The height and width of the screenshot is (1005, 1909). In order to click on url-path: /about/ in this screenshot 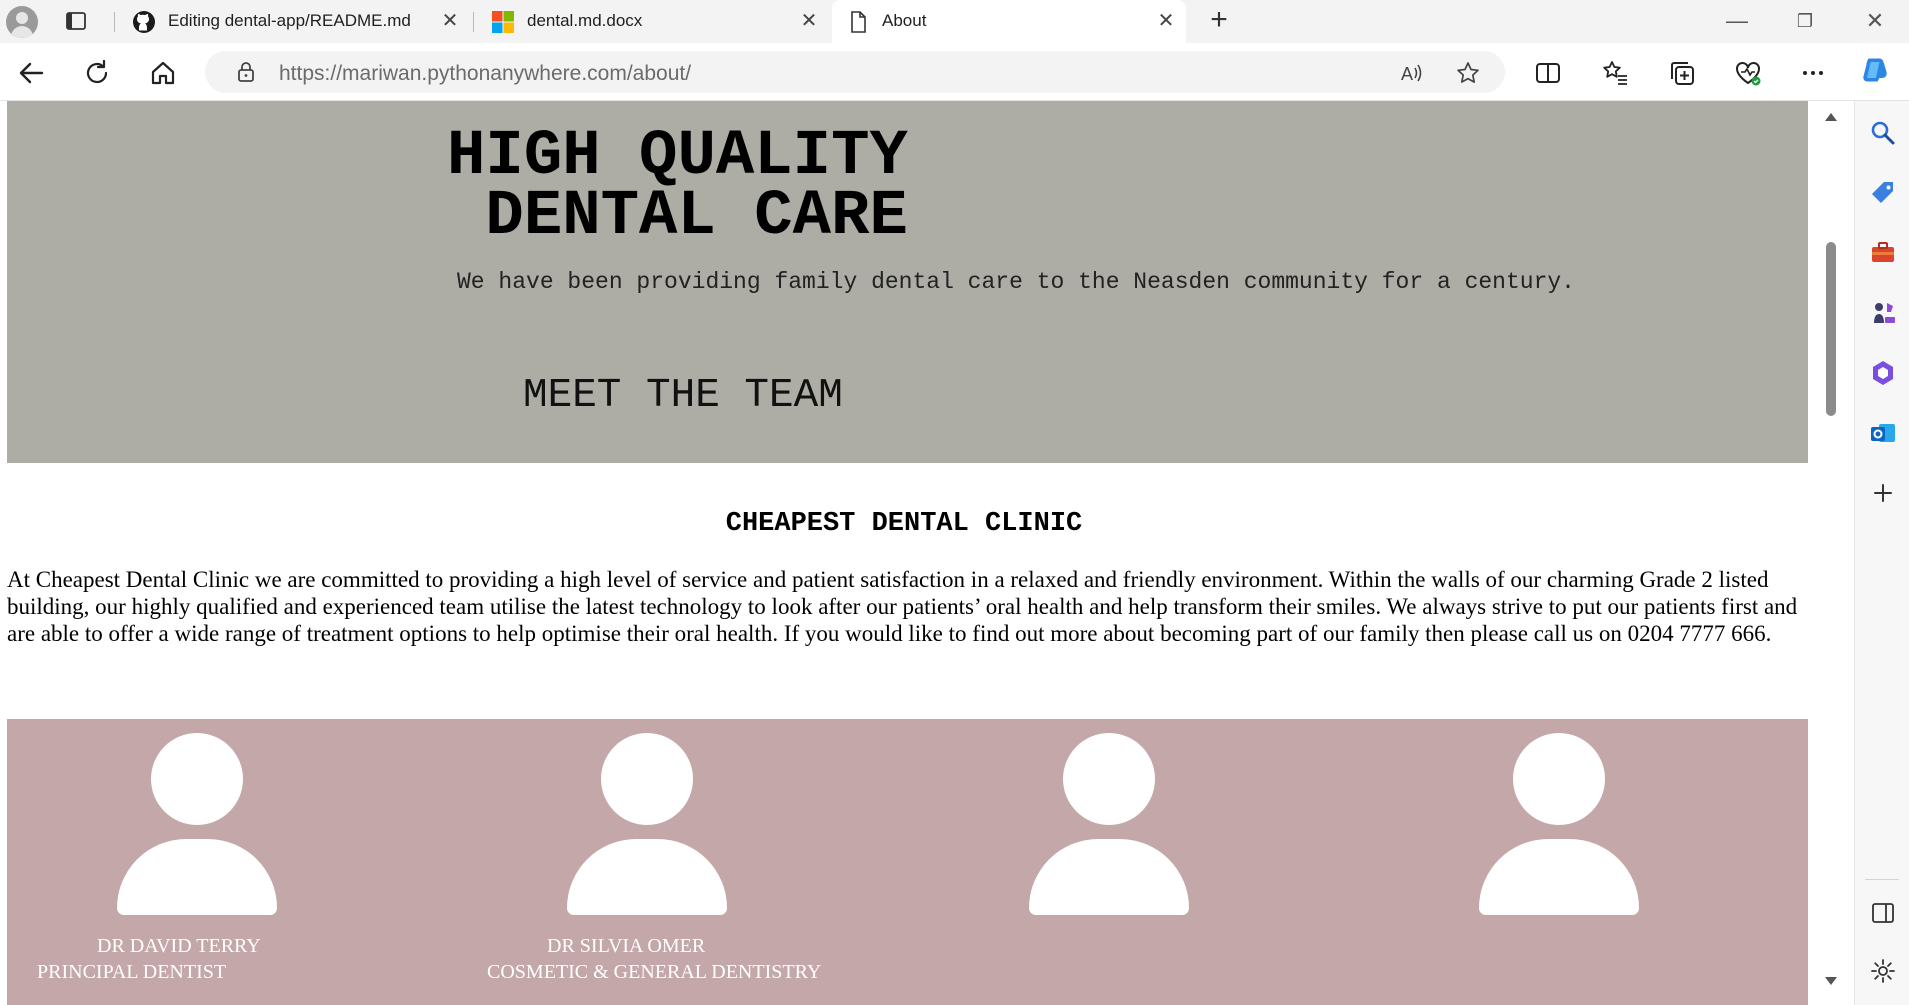, I will do `click(659, 73)`.